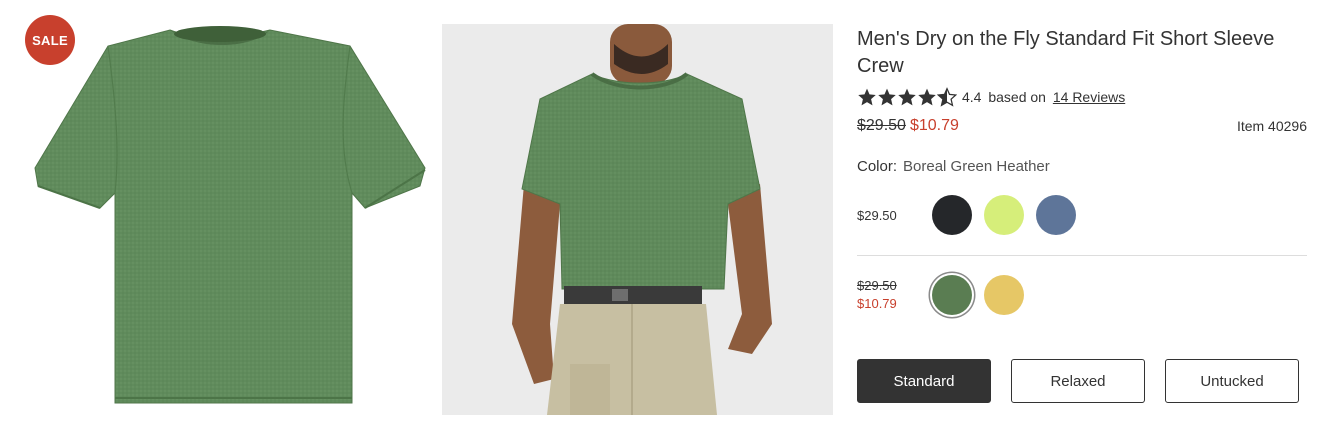 The height and width of the screenshot is (421, 1333). Describe the element at coordinates (877, 285) in the screenshot. I see `swatch-group-price-old: $29.50` at that location.